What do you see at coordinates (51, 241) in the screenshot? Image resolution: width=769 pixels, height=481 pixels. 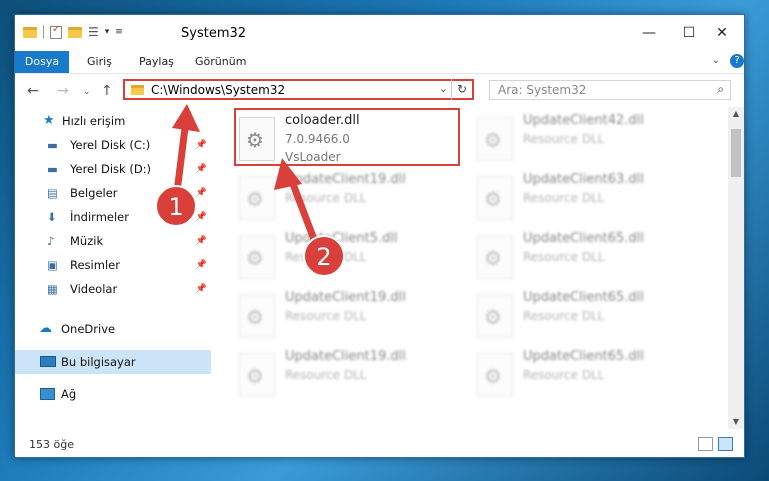 I see `music-icon: ♪` at bounding box center [51, 241].